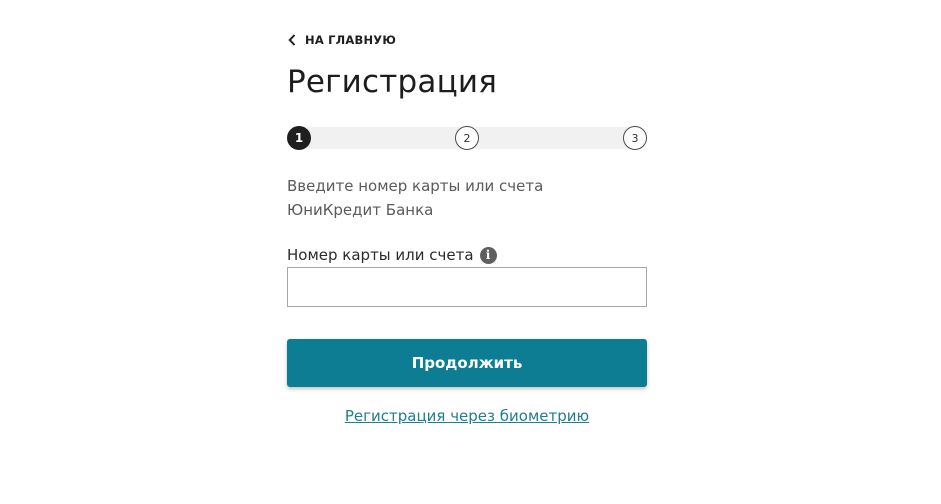  I want to click on step-1: 1, so click(299, 138).